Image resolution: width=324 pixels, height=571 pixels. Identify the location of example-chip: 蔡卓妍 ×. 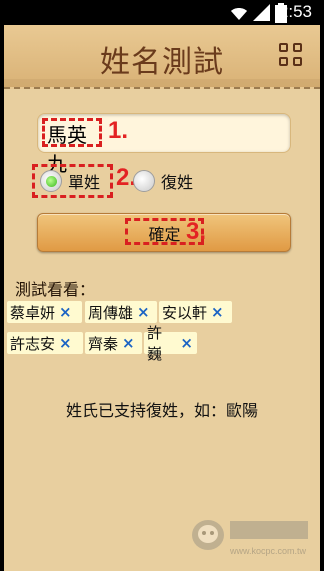
(44, 312).